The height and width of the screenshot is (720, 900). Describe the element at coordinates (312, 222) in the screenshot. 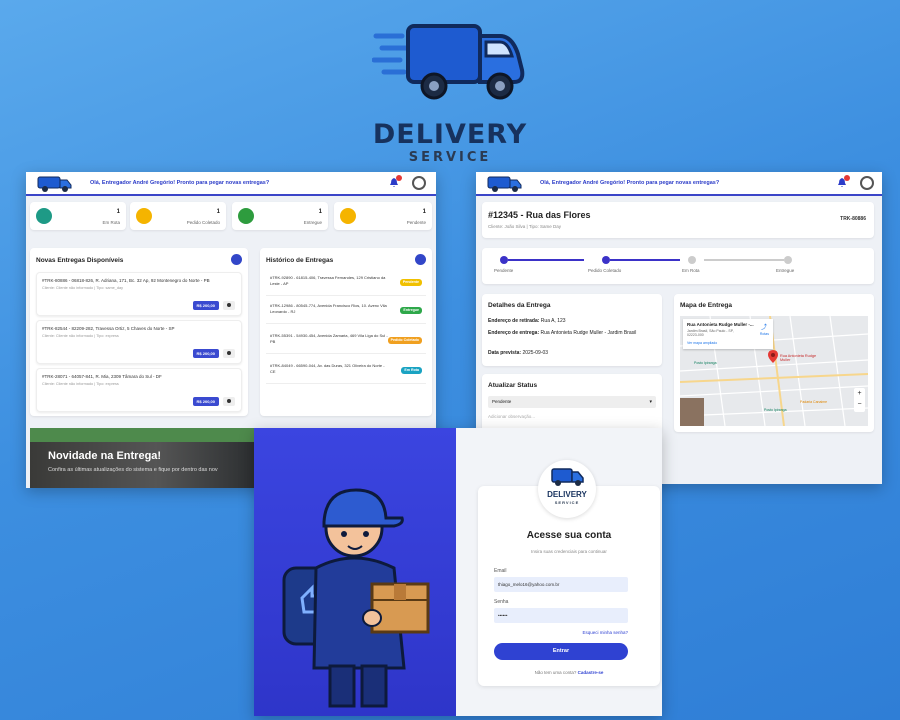

I see `stat-label: Entregue` at that location.